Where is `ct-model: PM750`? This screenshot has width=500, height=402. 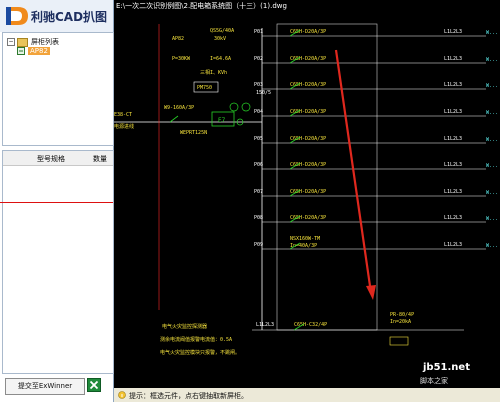 ct-model: PM750 is located at coordinates (204, 88).